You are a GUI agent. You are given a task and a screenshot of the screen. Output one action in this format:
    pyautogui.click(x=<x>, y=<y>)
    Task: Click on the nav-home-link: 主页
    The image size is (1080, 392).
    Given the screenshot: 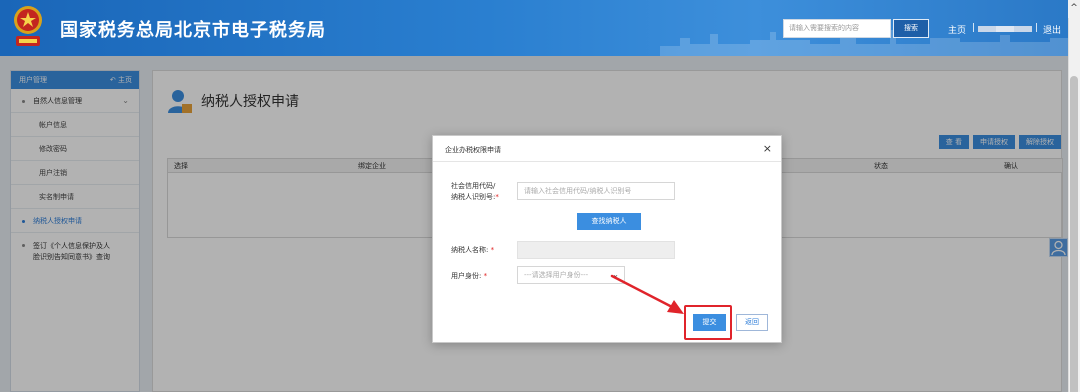 What is the action you would take?
    pyautogui.click(x=957, y=29)
    